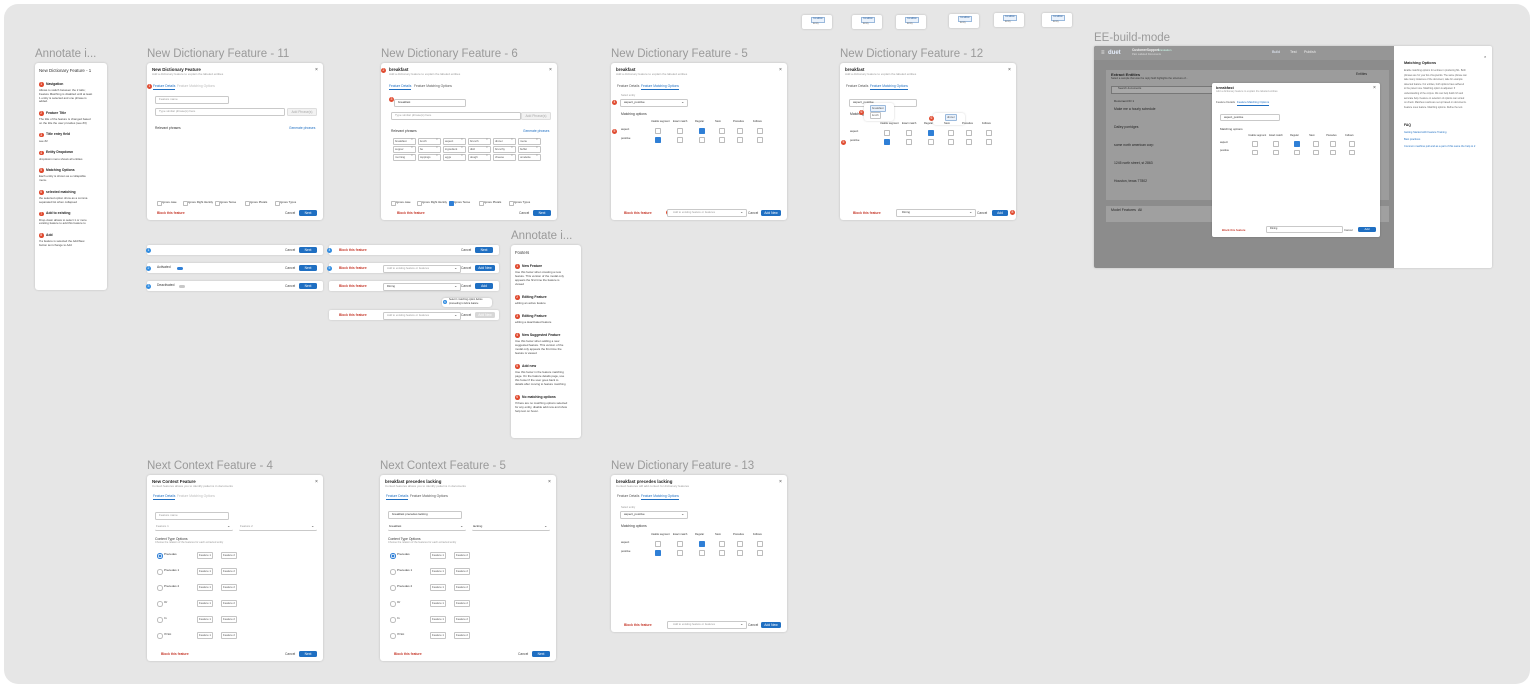 This screenshot has height=691, width=1538. What do you see at coordinates (654, 515) in the screenshot?
I see `entity-dropdown: aspect_positive ⌄` at bounding box center [654, 515].